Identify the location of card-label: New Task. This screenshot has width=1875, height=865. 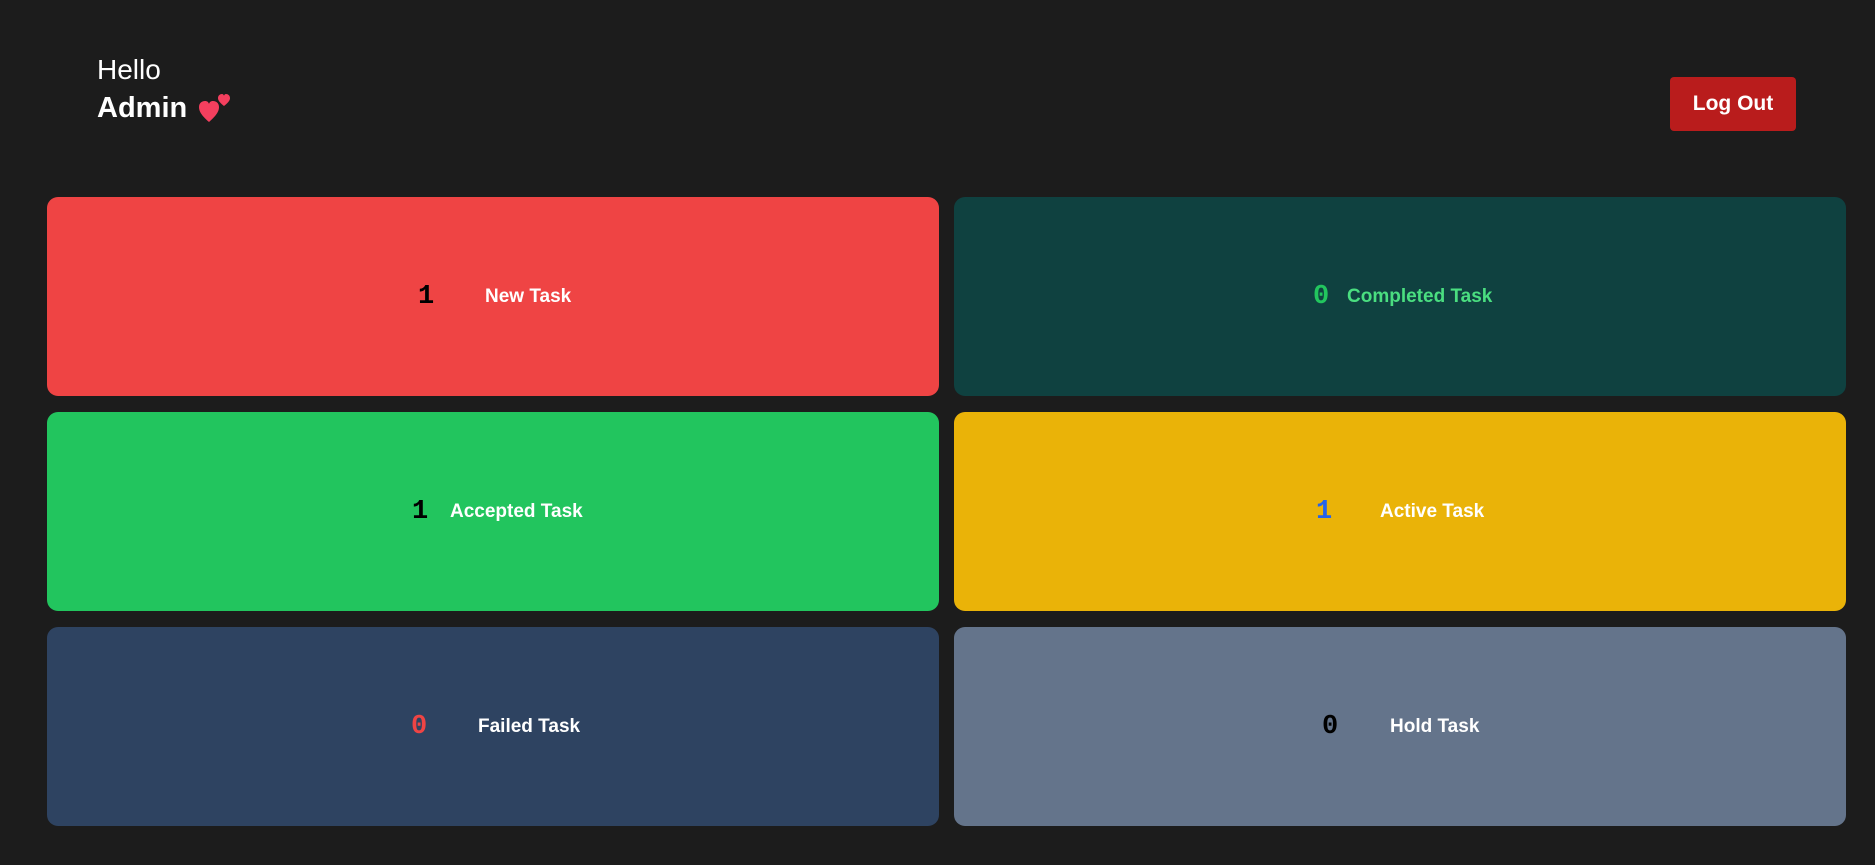
(528, 296).